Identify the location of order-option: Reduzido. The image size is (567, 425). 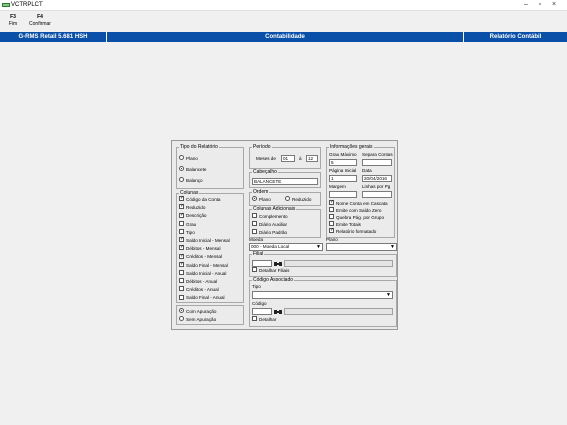
(298, 199).